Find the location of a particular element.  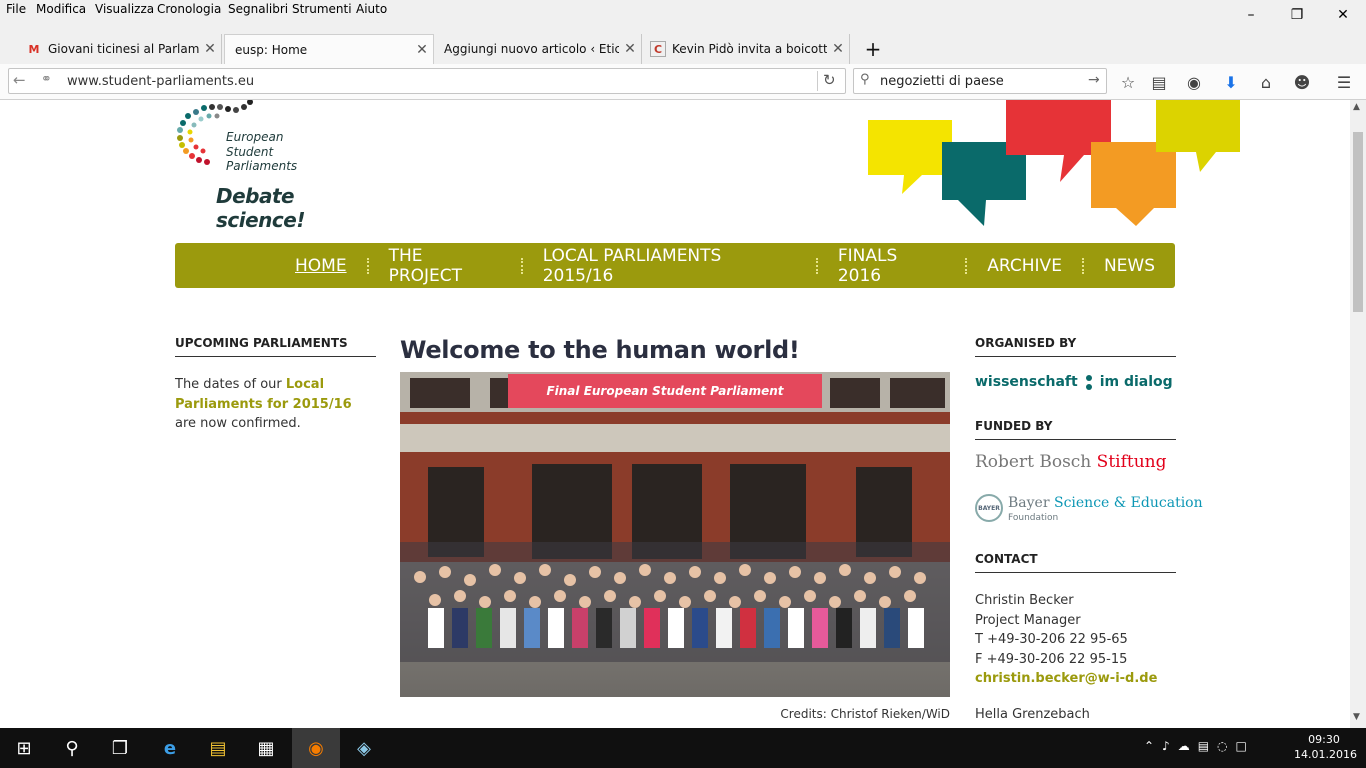

menu-segnalibri: Segnalibri is located at coordinates (258, 9).